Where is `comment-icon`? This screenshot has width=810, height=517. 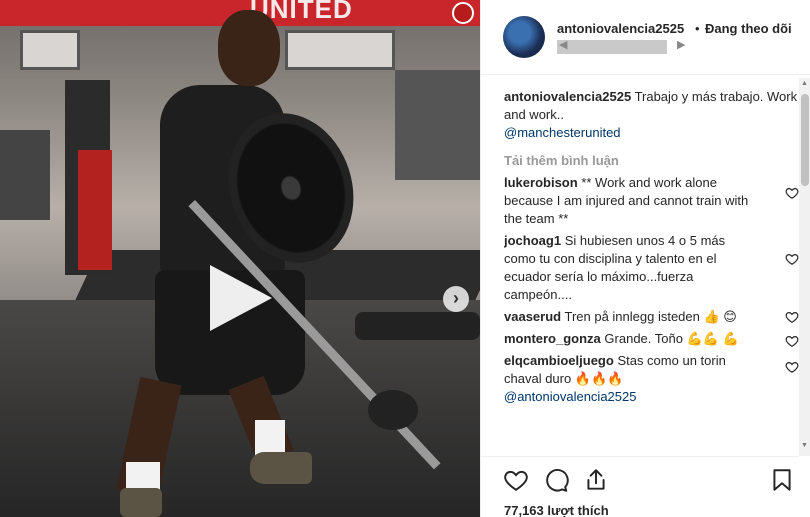 comment-icon is located at coordinates (556, 480).